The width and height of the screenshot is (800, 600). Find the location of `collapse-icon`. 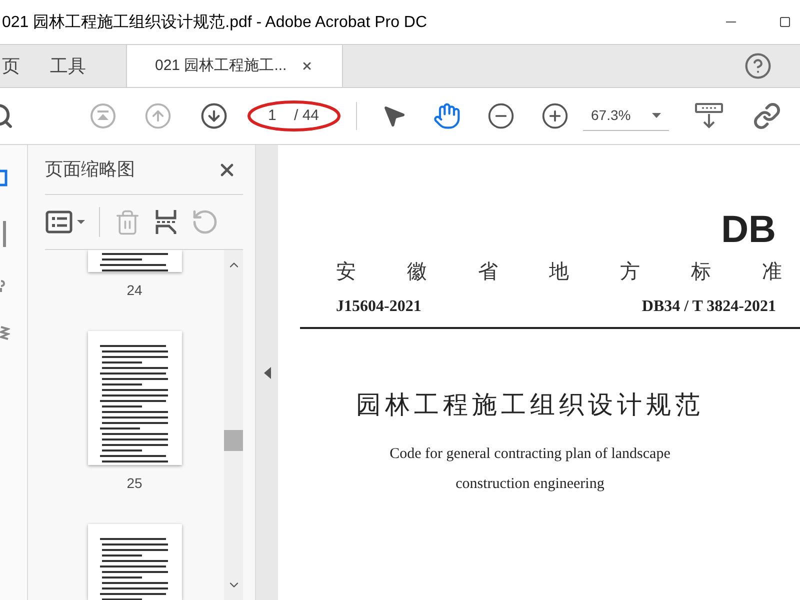

collapse-icon is located at coordinates (267, 372).